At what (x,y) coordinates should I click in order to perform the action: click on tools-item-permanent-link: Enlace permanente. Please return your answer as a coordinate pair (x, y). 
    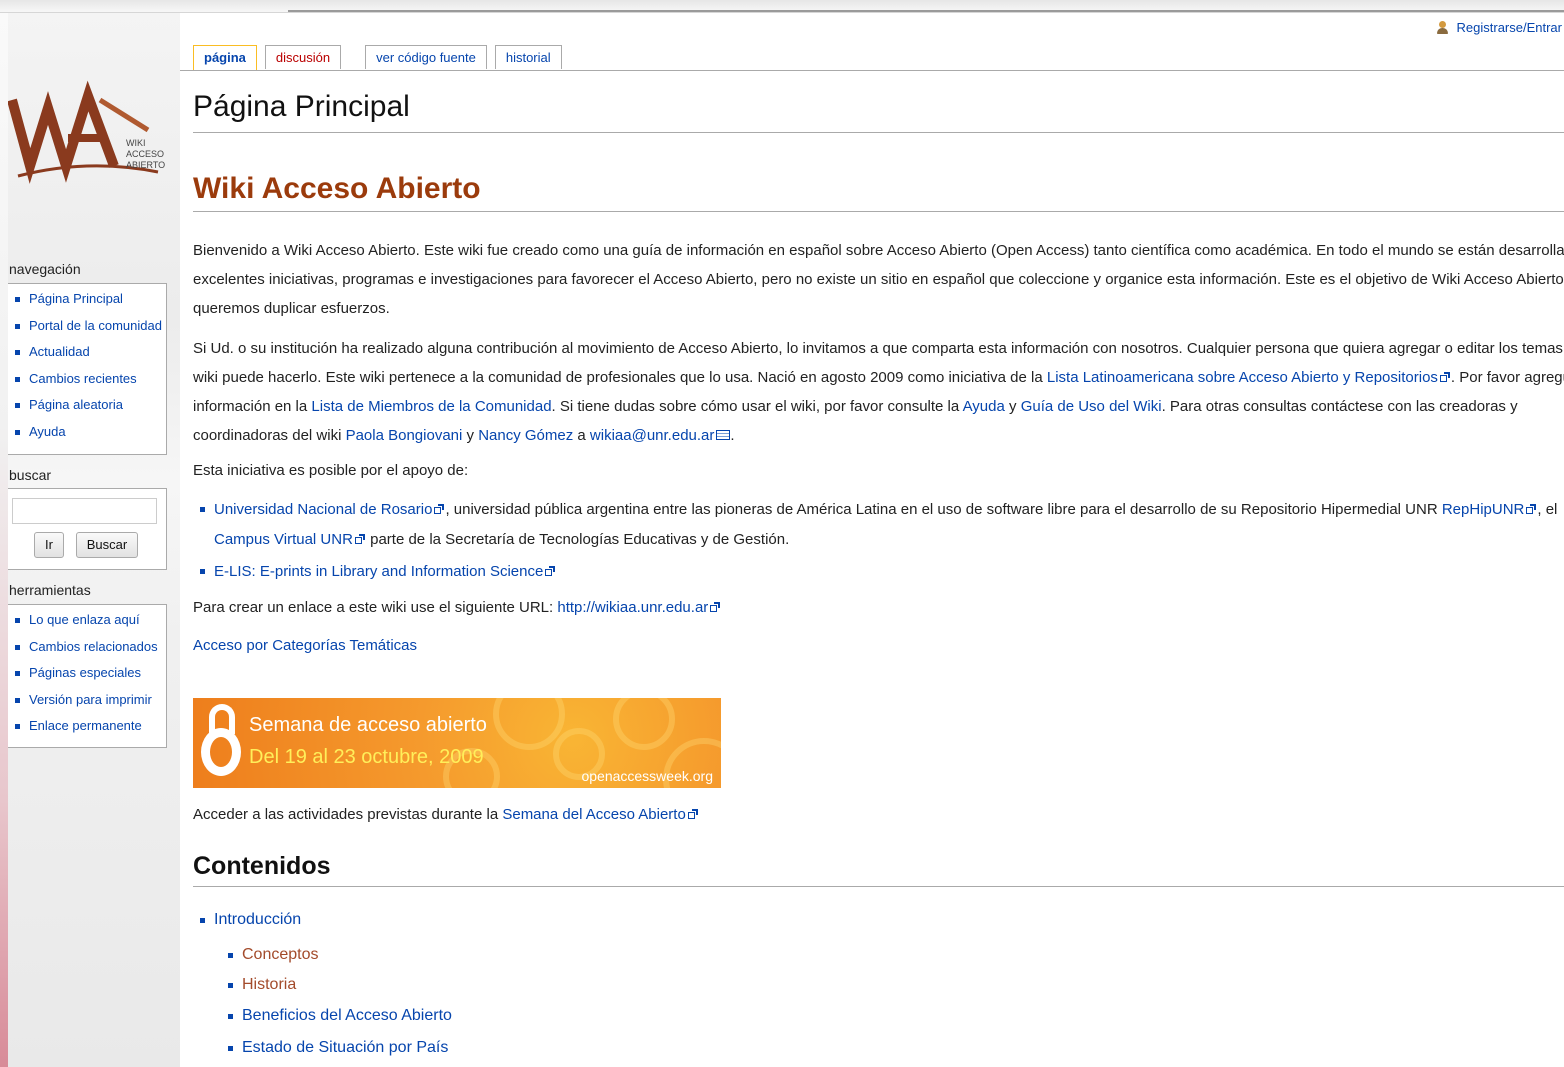
    Looking at the image, I should click on (87, 730).